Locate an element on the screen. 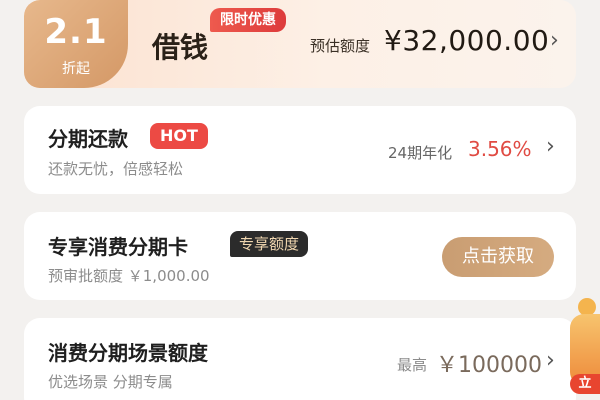 The height and width of the screenshot is (400, 600). discount-unit: 折起 is located at coordinates (76, 69).